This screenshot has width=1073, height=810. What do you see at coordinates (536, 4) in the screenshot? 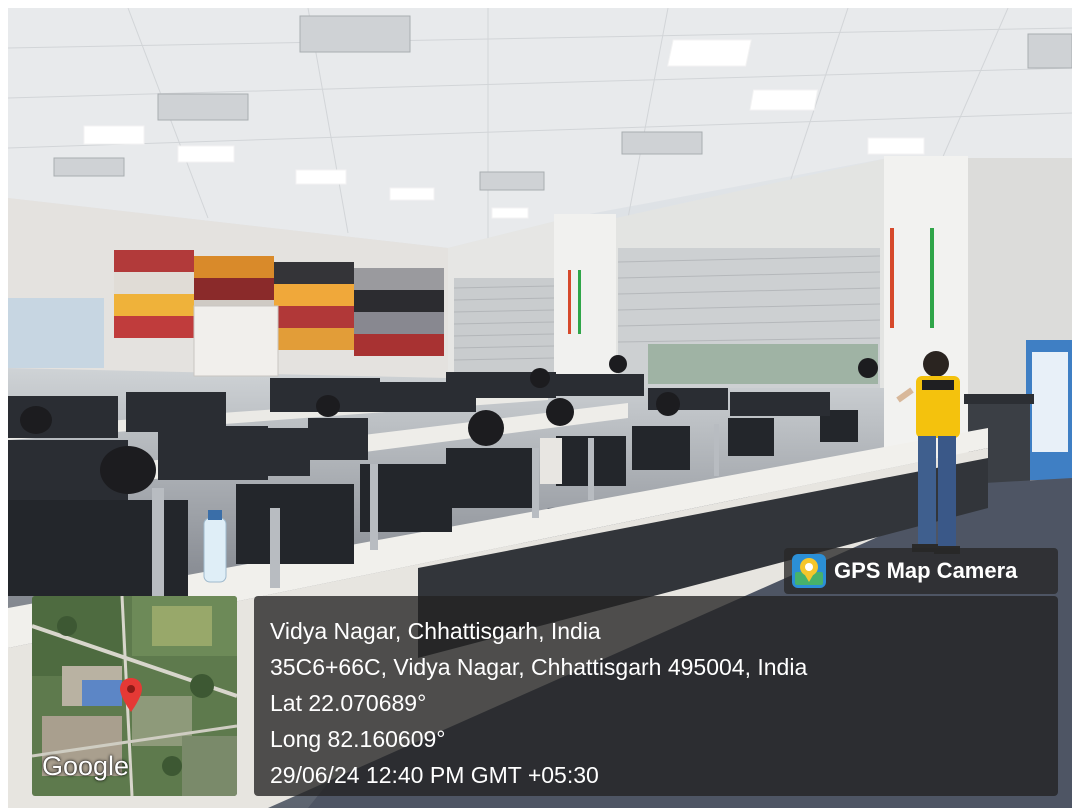
I see `top-margin` at bounding box center [536, 4].